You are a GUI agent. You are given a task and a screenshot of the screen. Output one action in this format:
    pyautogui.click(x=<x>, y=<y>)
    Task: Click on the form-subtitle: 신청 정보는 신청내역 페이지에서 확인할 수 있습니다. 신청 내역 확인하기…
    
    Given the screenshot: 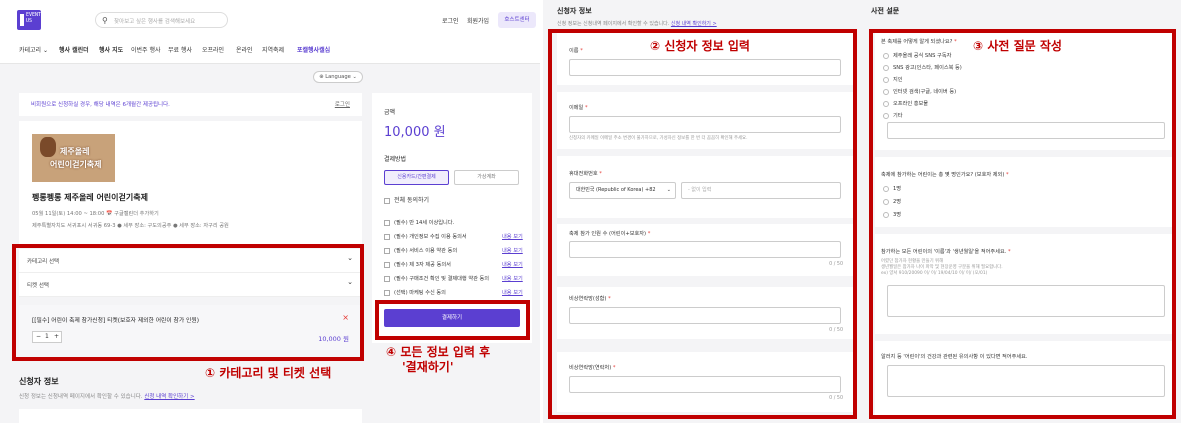 What is the action you would take?
    pyautogui.click(x=637, y=23)
    